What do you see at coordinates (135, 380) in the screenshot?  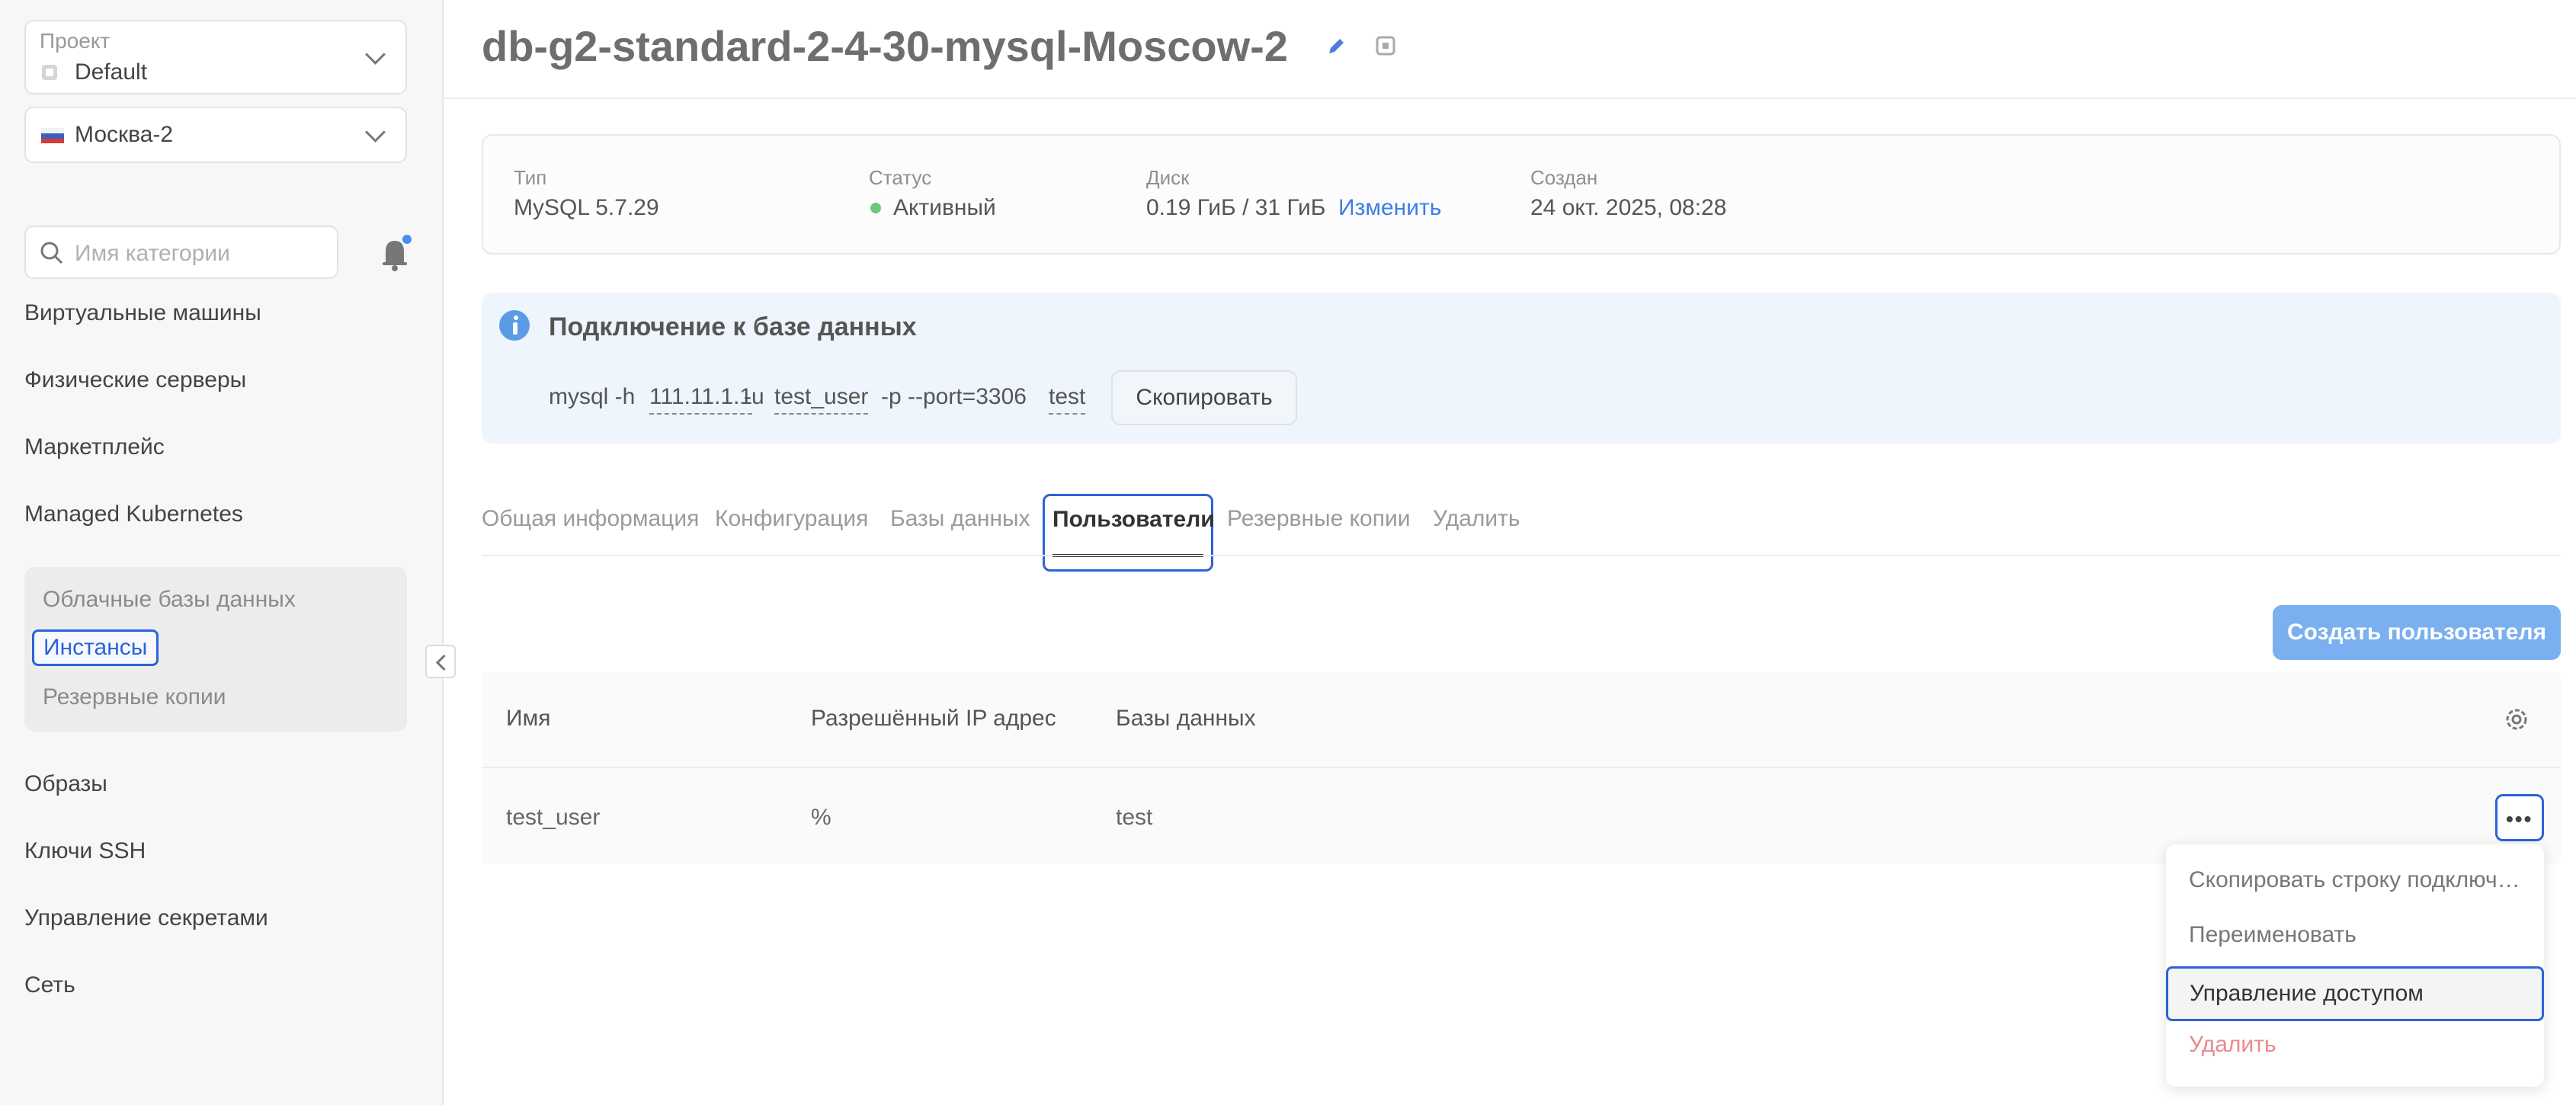 I see `nav-physical-servers: Физические серверы` at bounding box center [135, 380].